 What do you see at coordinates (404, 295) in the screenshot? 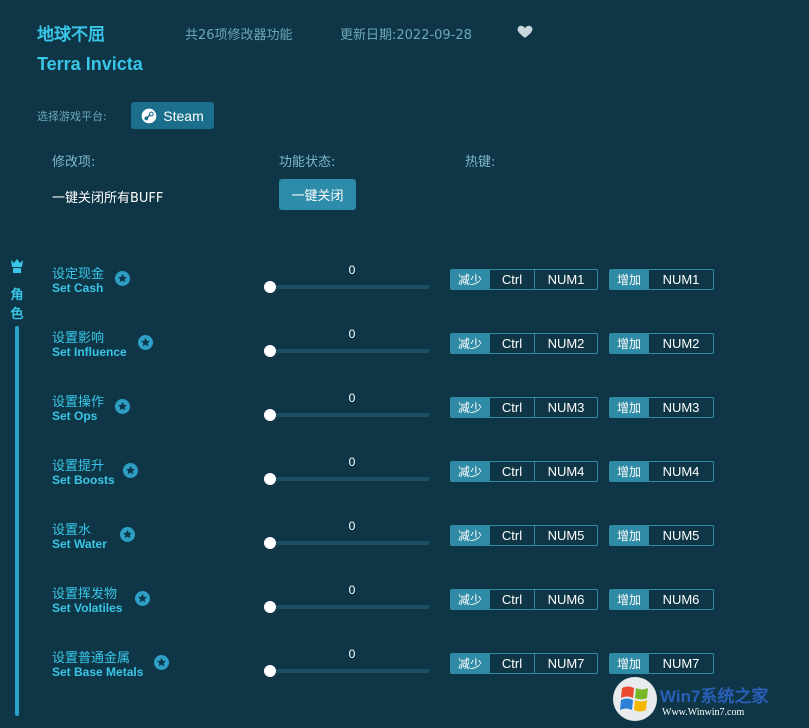
I see `mod-row-cash: 设定现金 Set Cash 0 减少 Ctrl NUM1 增加 NUM1` at bounding box center [404, 295].